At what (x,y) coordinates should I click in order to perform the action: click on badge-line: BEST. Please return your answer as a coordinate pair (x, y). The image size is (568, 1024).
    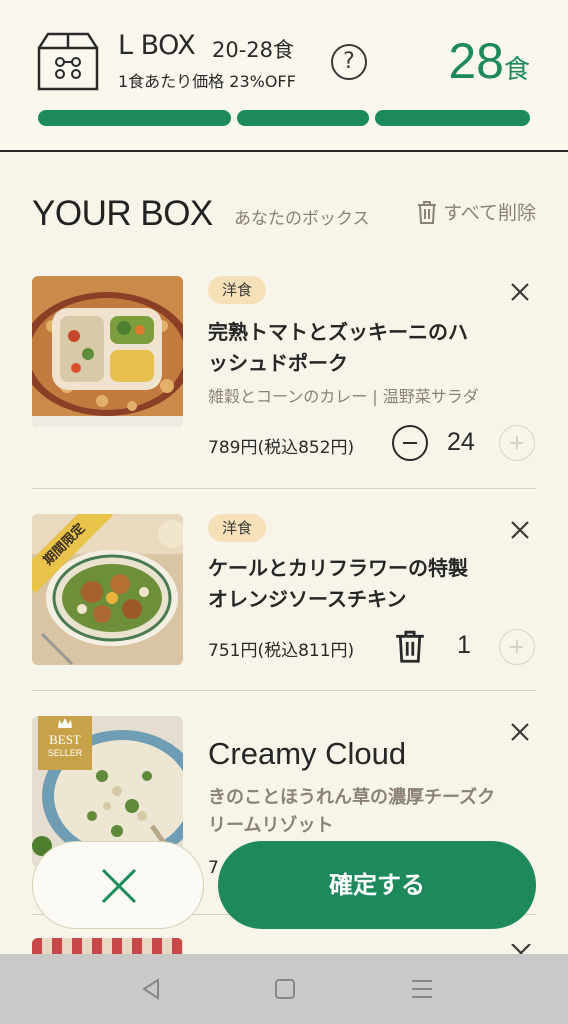
    Looking at the image, I should click on (65, 739).